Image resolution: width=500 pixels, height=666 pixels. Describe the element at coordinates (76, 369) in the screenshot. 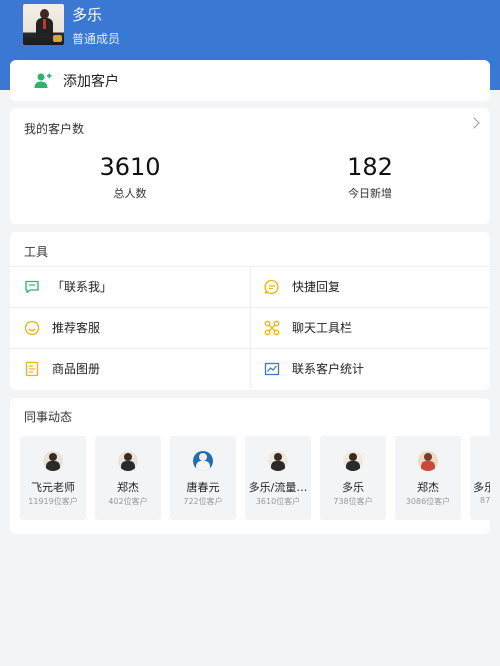

I see `tool-label: 商品图册` at that location.